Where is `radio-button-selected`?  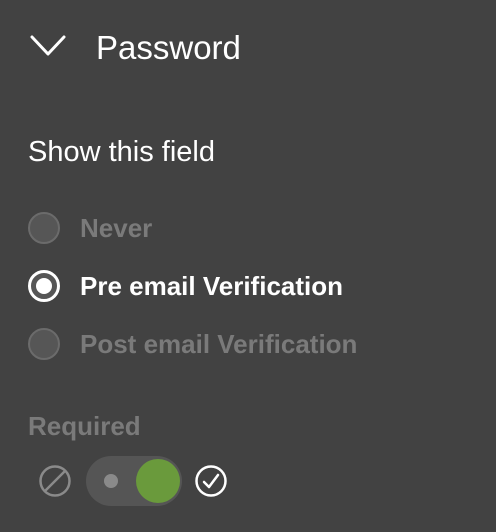
radio-button-selected is located at coordinates (44, 286).